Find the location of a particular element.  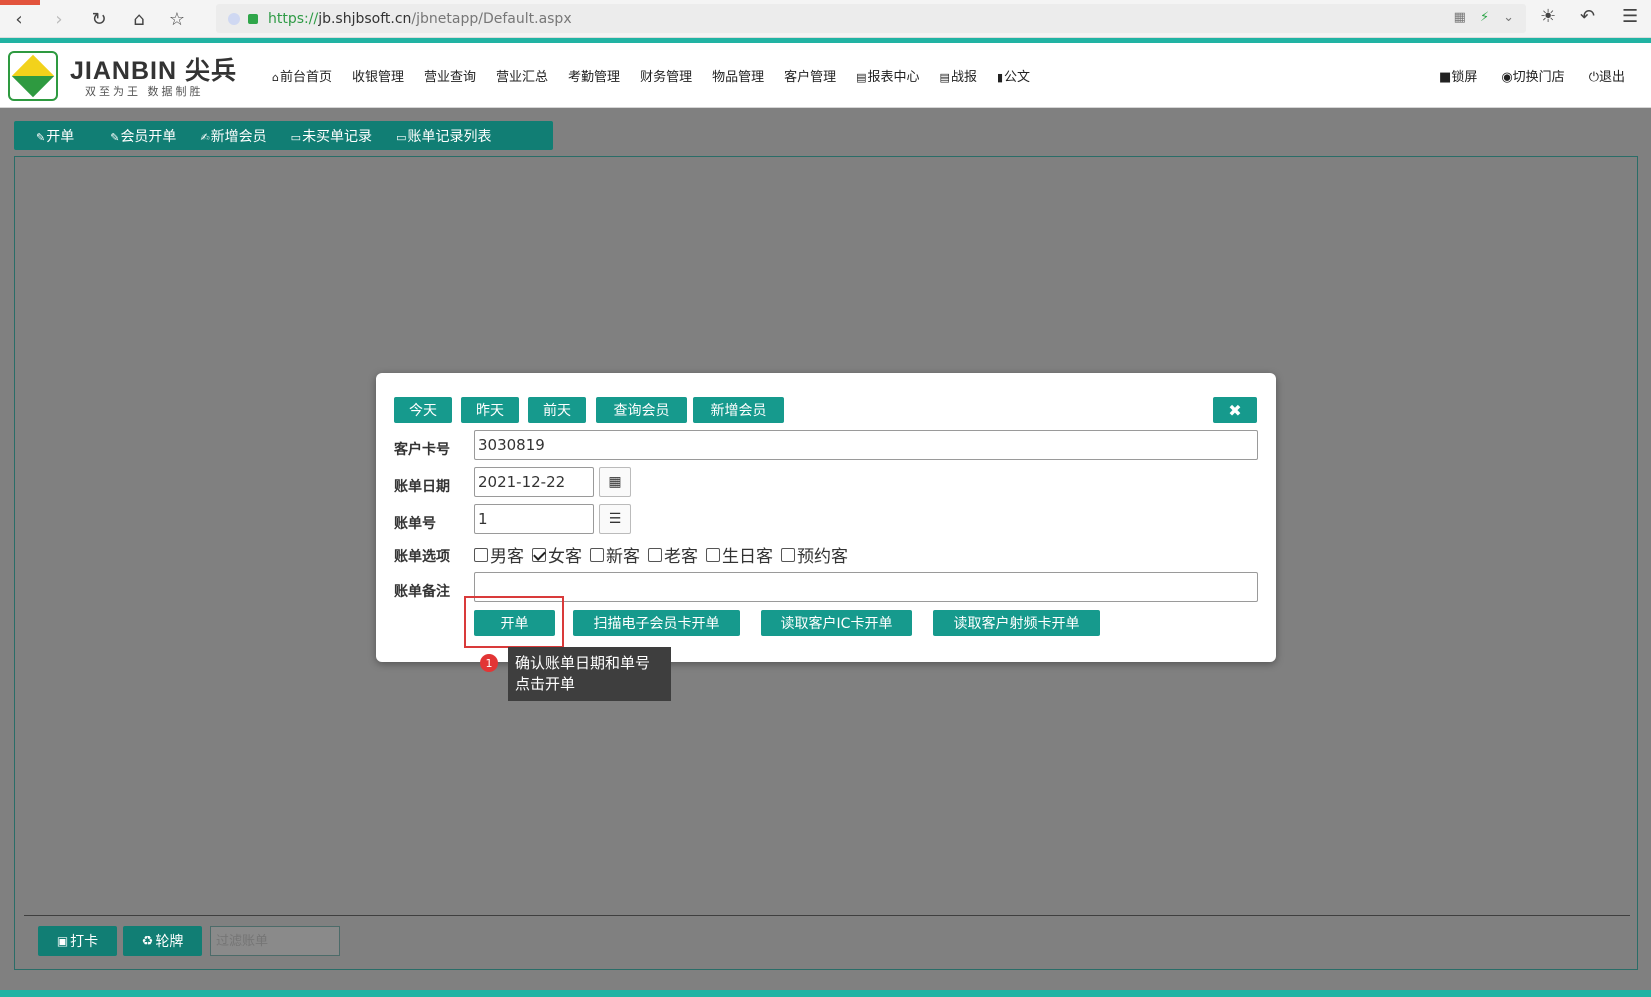

bottom-bar: ▣ 打卡 ♻ 轮牌 is located at coordinates (189, 941).